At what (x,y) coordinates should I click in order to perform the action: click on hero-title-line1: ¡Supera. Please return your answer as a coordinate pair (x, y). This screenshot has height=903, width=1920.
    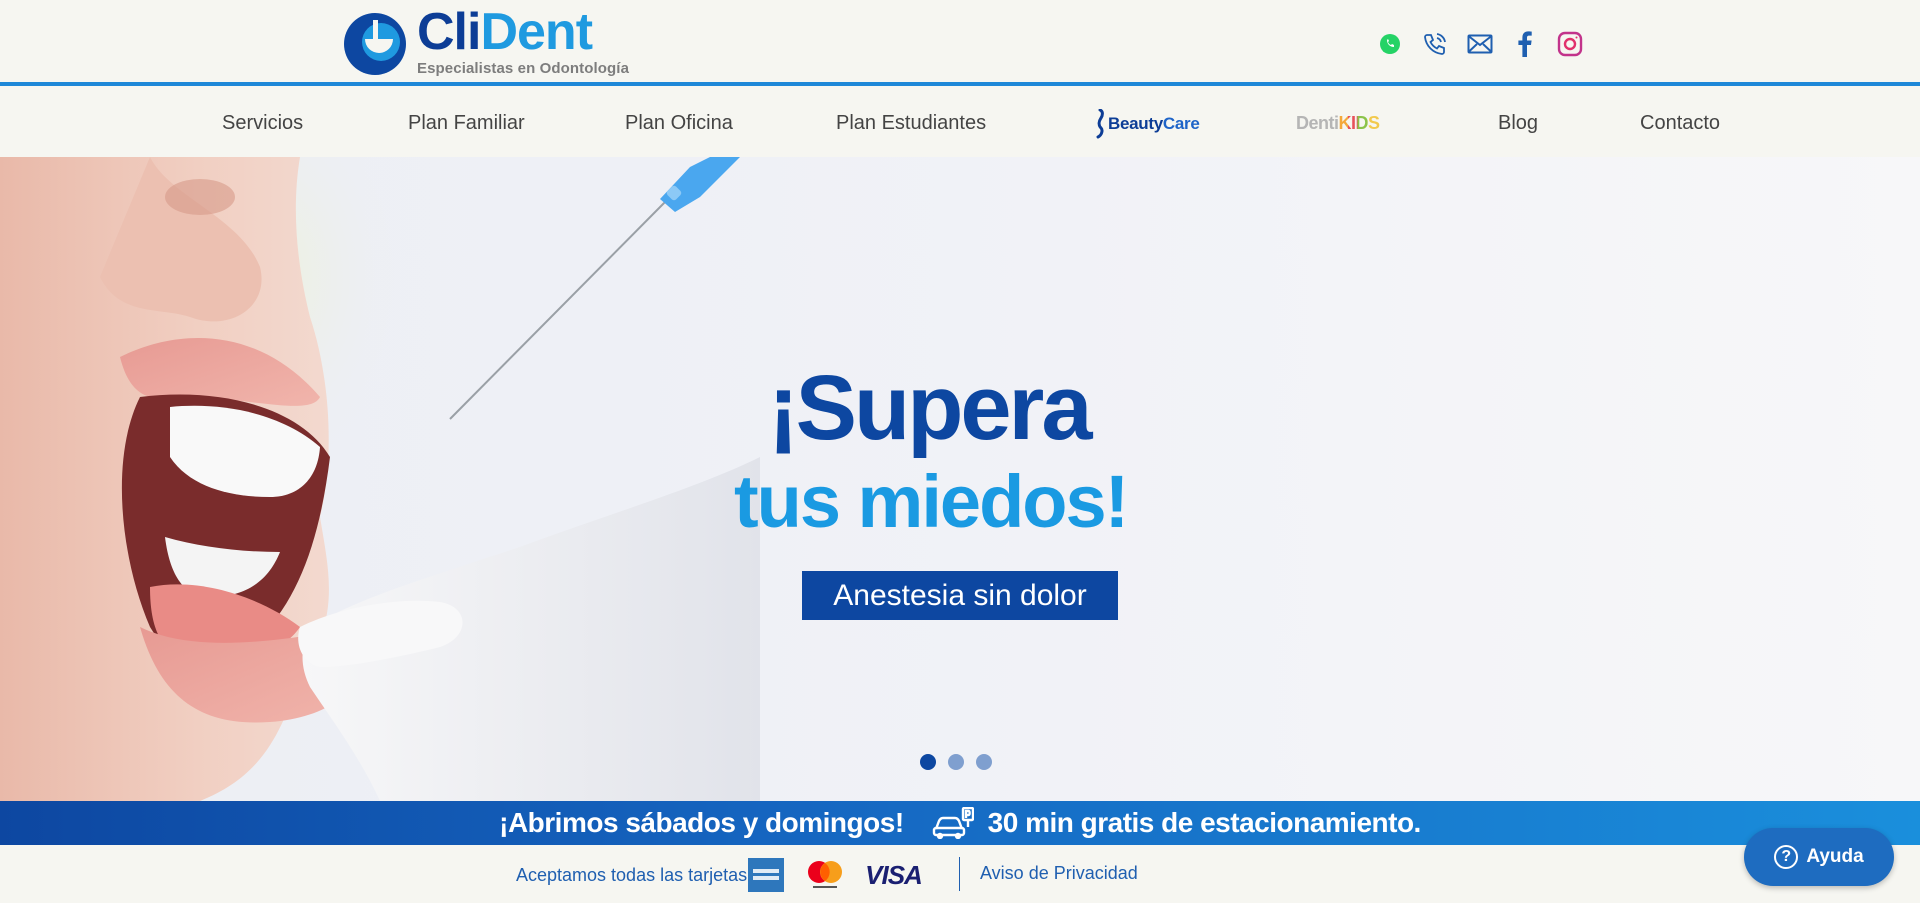
    Looking at the image, I should click on (930, 408).